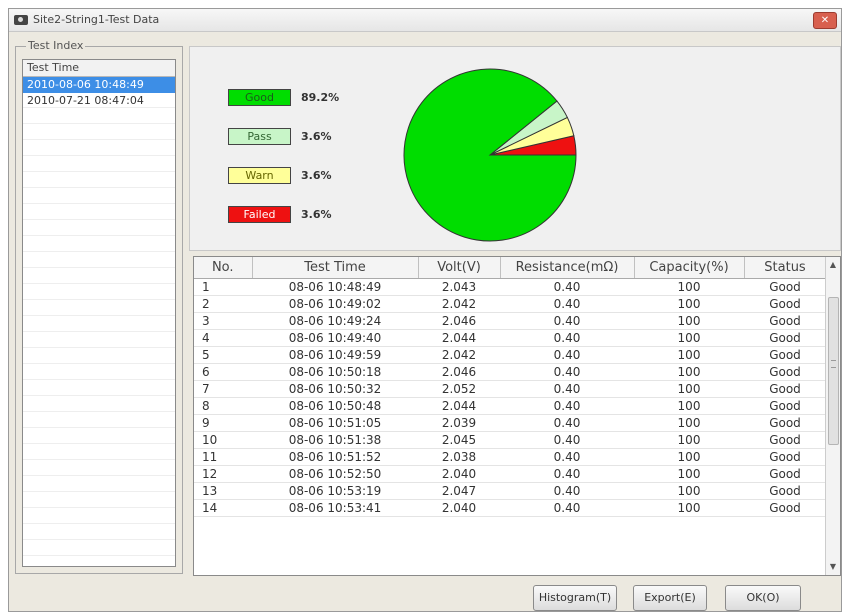 The image size is (845, 615). I want to click on table-cell: 10, so click(223, 440).